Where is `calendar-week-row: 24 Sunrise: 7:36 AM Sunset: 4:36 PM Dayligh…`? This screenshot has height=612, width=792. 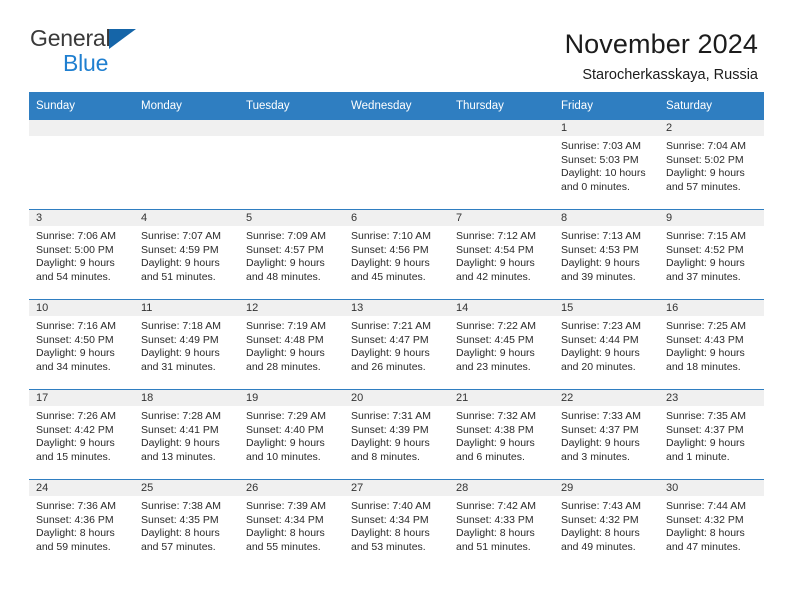
calendar-week-row: 24 Sunrise: 7:36 AM Sunset: 4:36 PM Dayligh… is located at coordinates (396, 524).